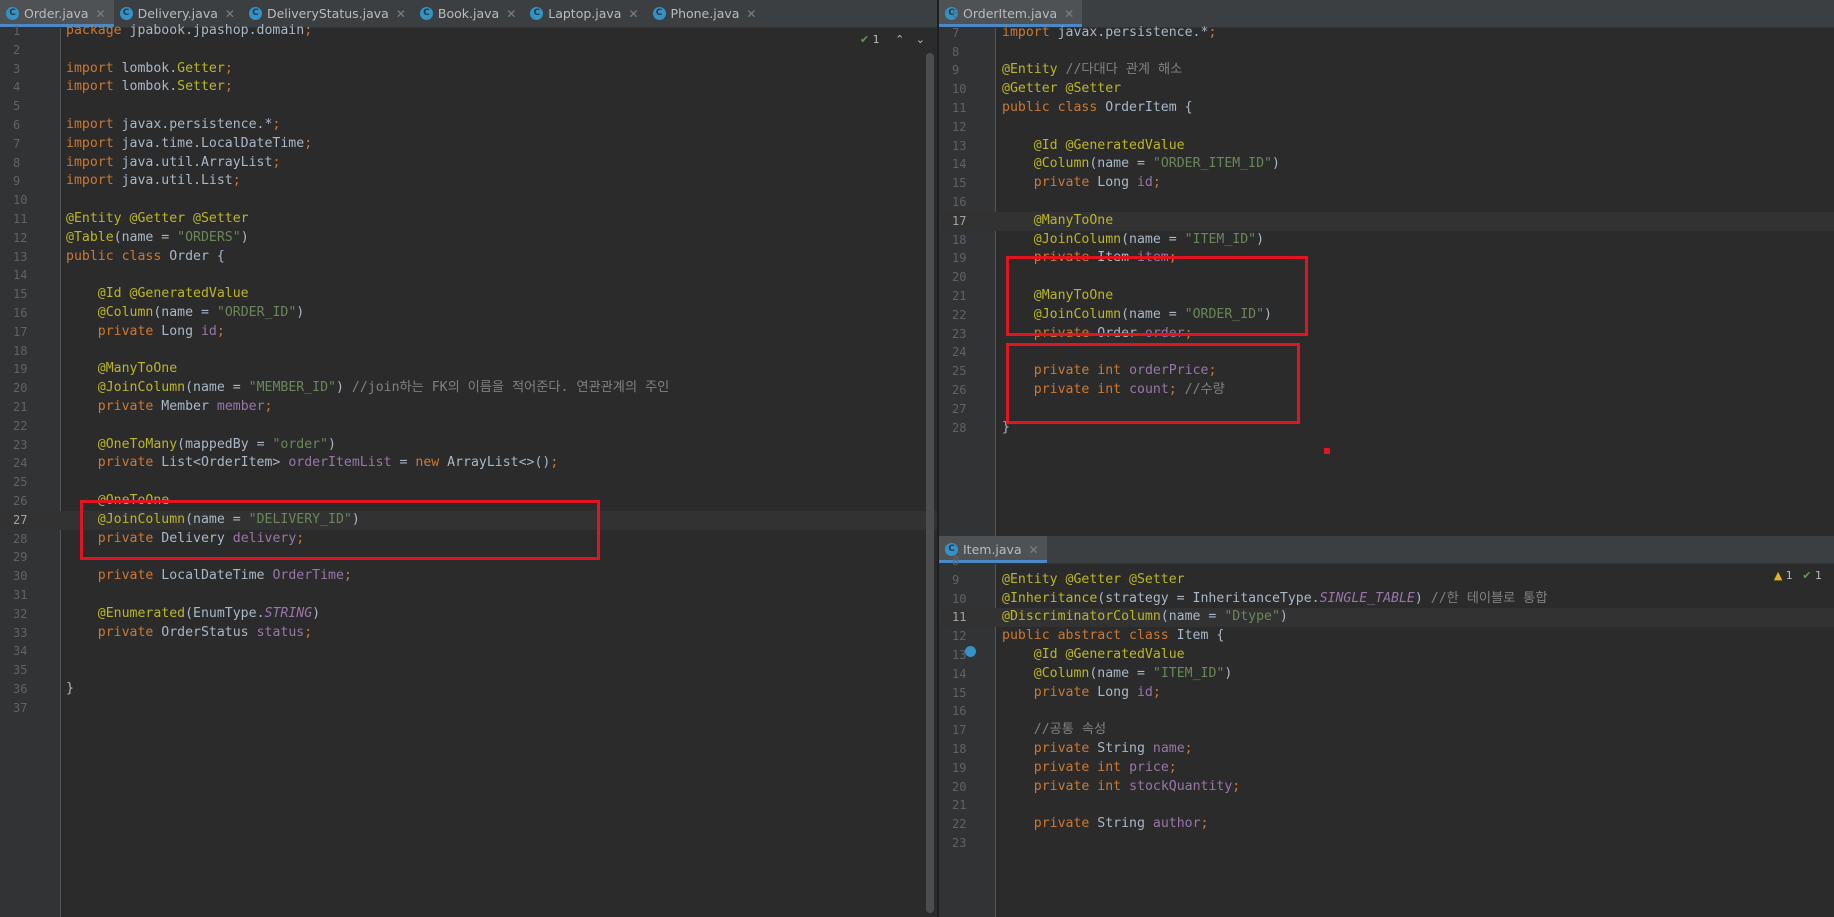 The width and height of the screenshot is (1834, 917). What do you see at coordinates (468, 219) in the screenshot?
I see `code-line: 11 @Entity @Getter @Setter` at bounding box center [468, 219].